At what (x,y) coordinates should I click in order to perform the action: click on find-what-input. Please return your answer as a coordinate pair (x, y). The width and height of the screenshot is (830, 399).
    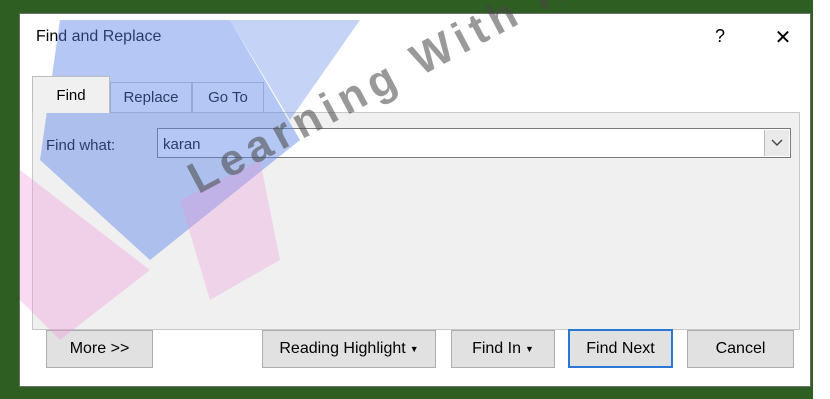
    Looking at the image, I should click on (463, 144).